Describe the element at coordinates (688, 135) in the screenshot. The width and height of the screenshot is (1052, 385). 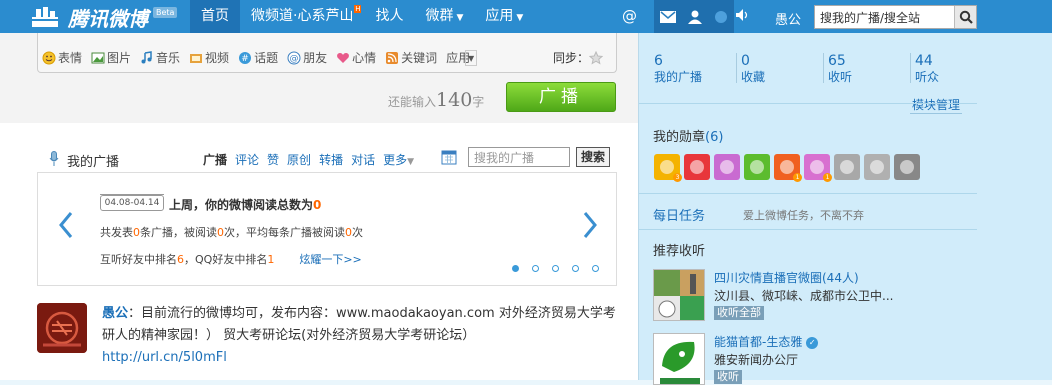
I see `medals-title: 我的勋章(6)` at that location.